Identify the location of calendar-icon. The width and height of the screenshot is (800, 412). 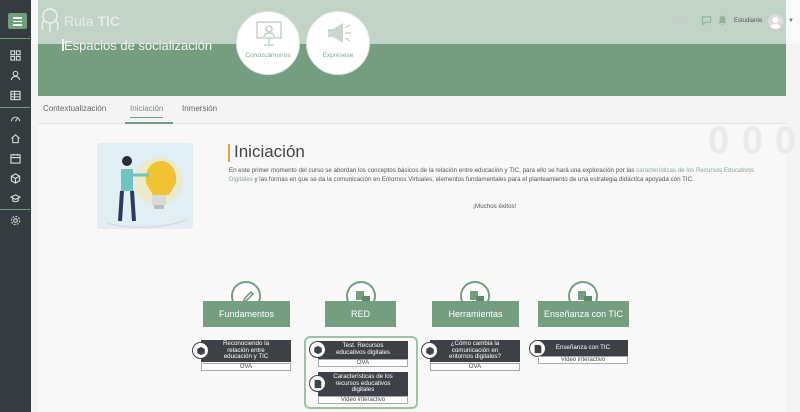
(15, 158).